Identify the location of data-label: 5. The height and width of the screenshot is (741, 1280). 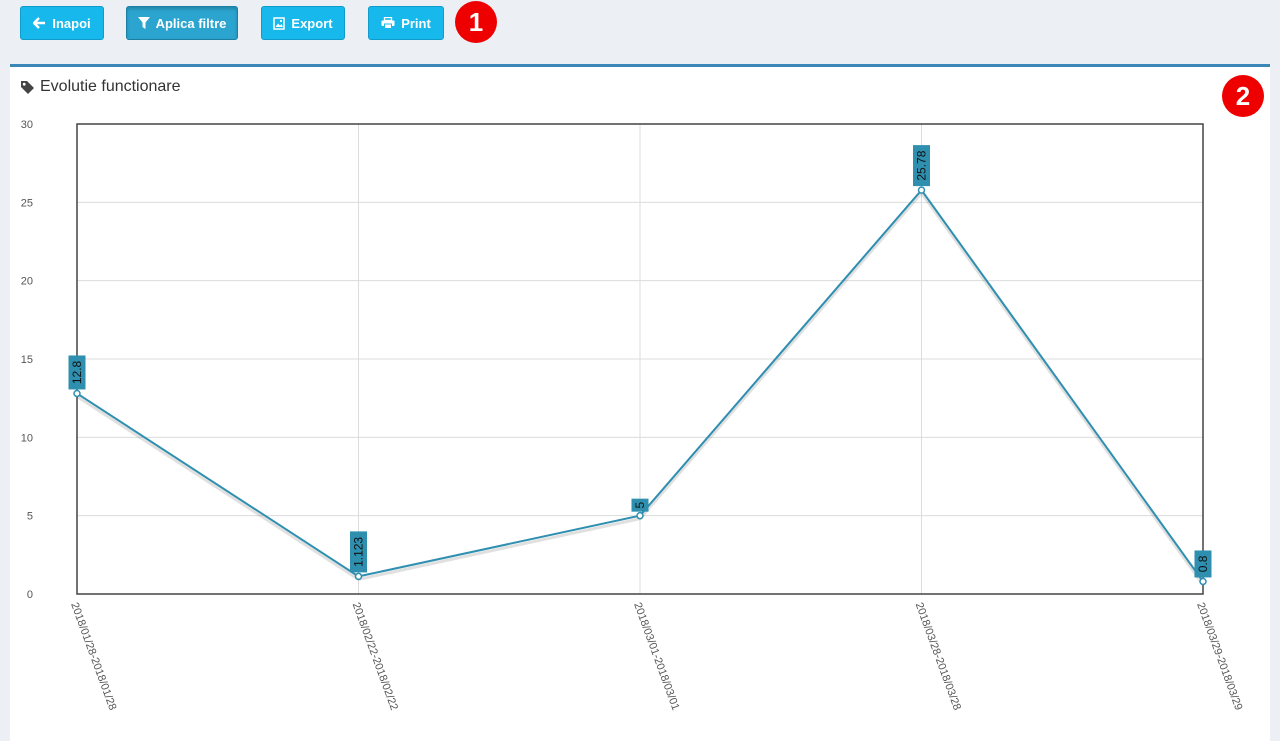
(640, 505).